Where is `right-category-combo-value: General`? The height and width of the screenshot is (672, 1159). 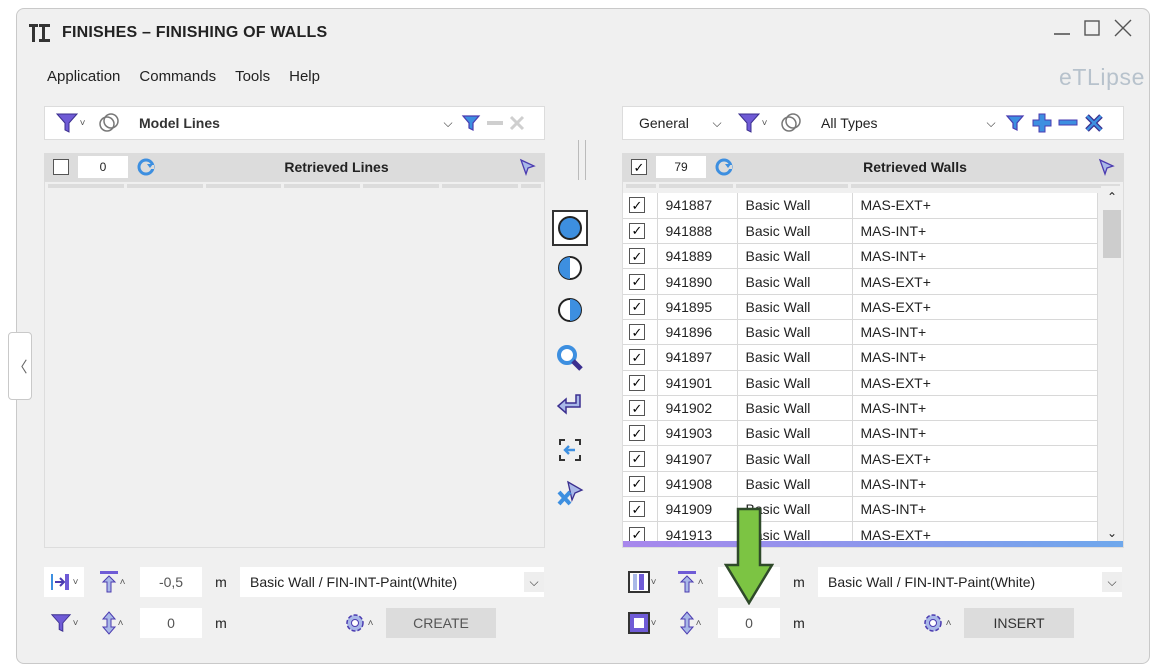
right-category-combo-value: General is located at coordinates (664, 123).